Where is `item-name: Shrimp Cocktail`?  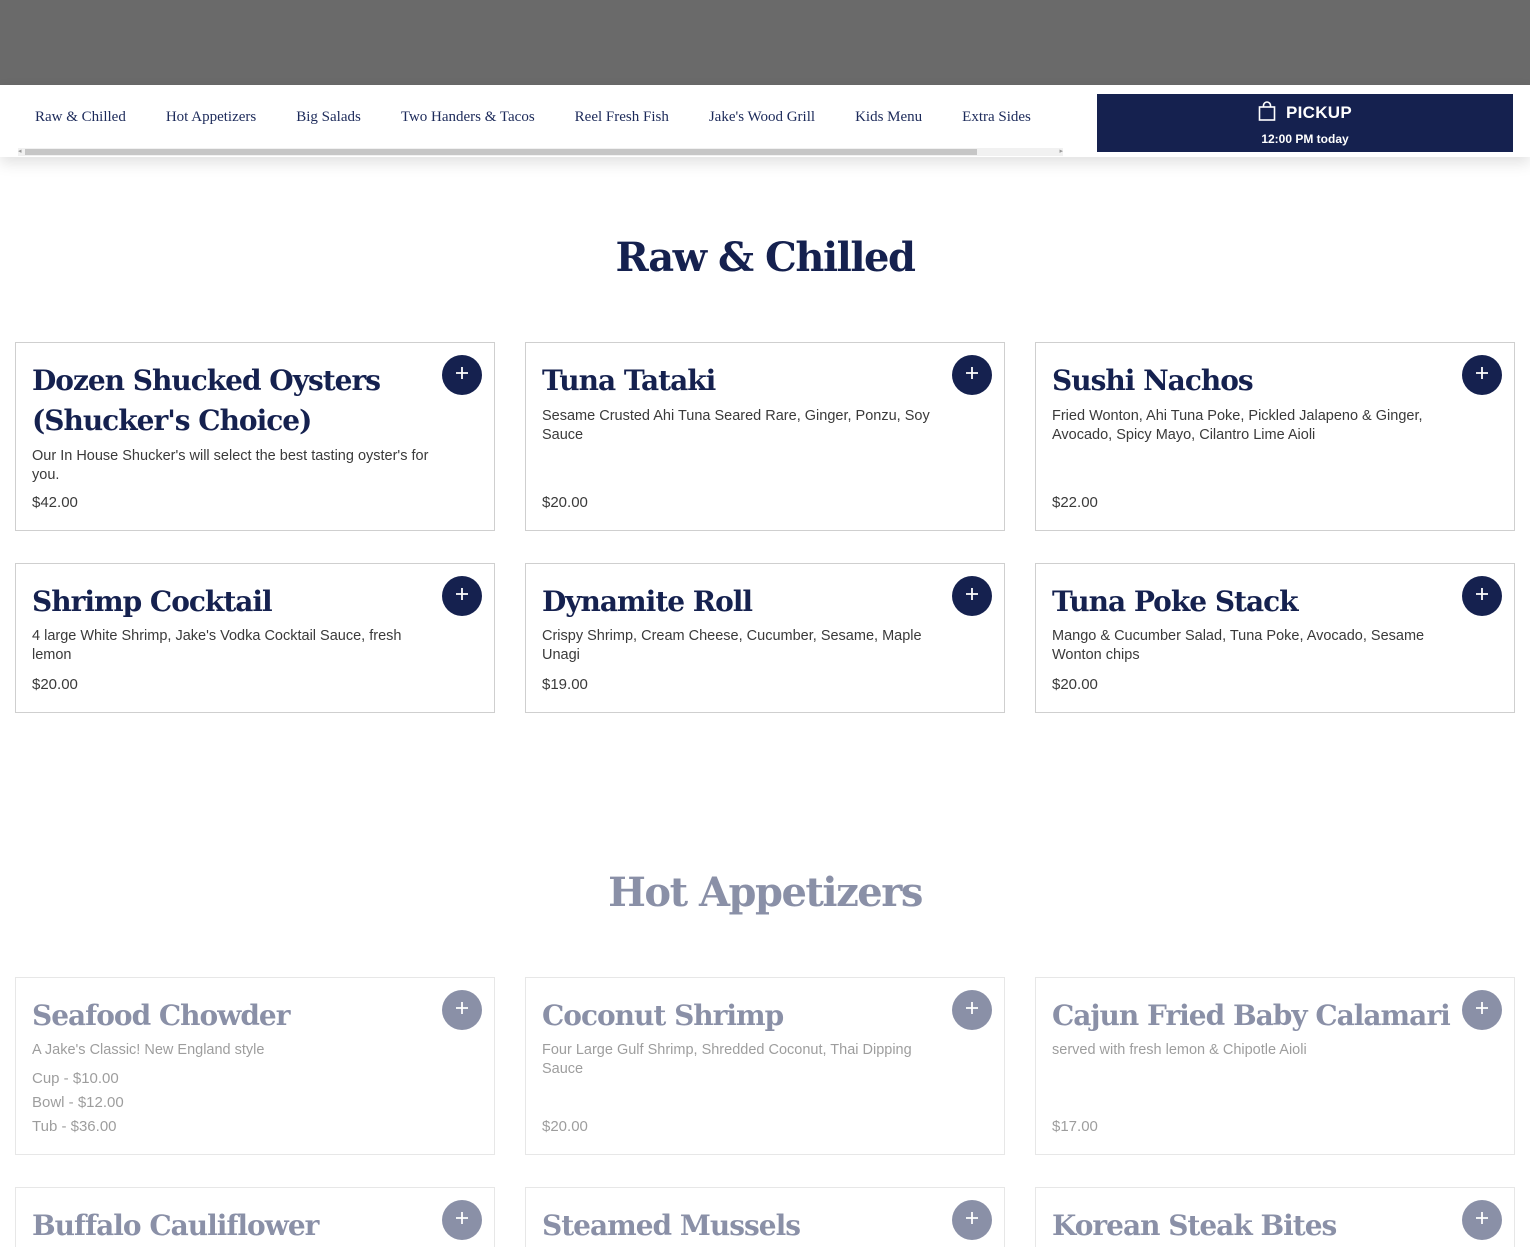 item-name: Shrimp Cocktail is located at coordinates (152, 601).